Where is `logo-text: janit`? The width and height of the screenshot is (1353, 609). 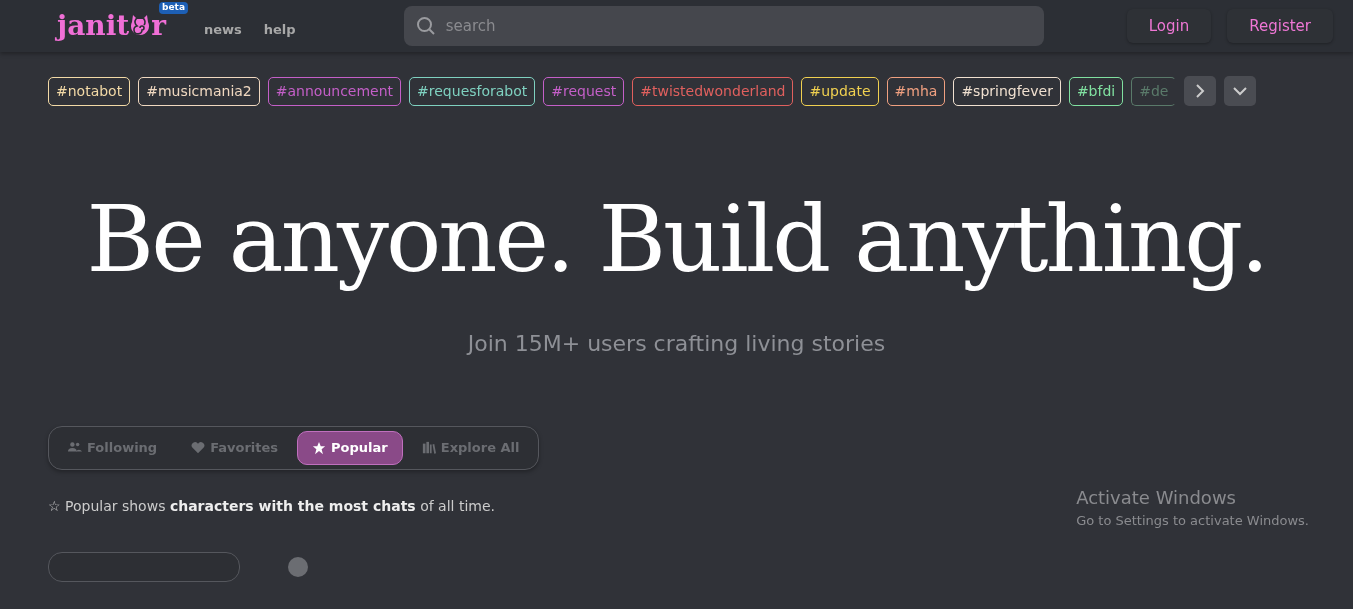
logo-text: janit is located at coordinates (93, 26).